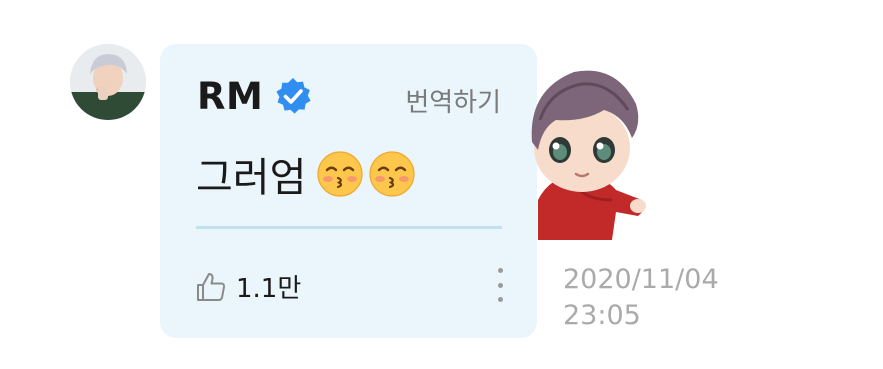 This screenshot has height=369, width=883. I want to click on author-avatar, so click(108, 82).